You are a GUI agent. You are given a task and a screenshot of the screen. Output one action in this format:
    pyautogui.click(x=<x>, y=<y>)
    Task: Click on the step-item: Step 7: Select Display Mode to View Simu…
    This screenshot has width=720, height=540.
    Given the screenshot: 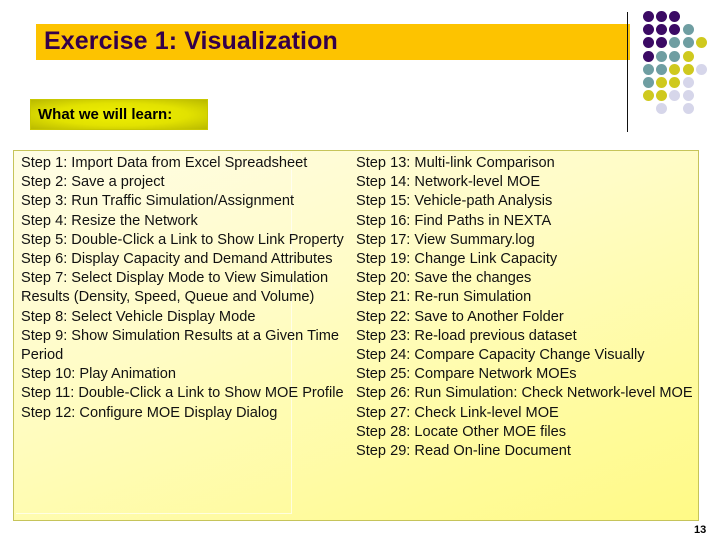 What is the action you would take?
    pyautogui.click(x=175, y=288)
    